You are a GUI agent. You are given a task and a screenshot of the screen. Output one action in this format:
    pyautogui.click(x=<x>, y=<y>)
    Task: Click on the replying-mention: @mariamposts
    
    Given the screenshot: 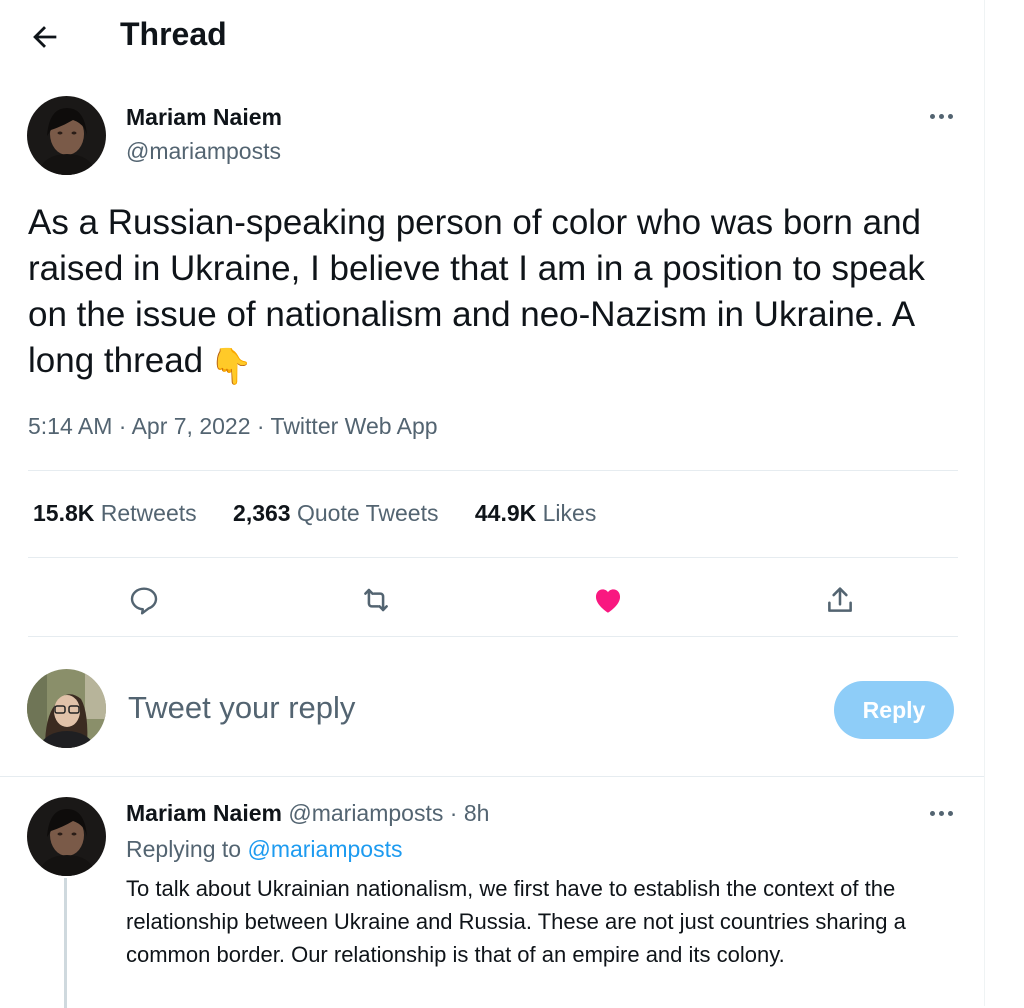 What is the action you would take?
    pyautogui.click(x=324, y=849)
    